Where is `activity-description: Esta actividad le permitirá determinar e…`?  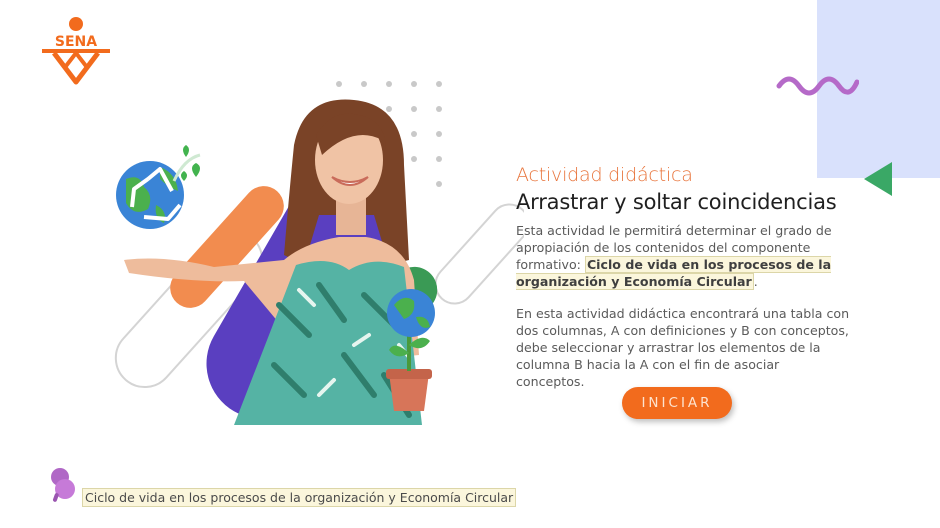
activity-description: Esta actividad le permitirá determinar e… is located at coordinates (683, 256).